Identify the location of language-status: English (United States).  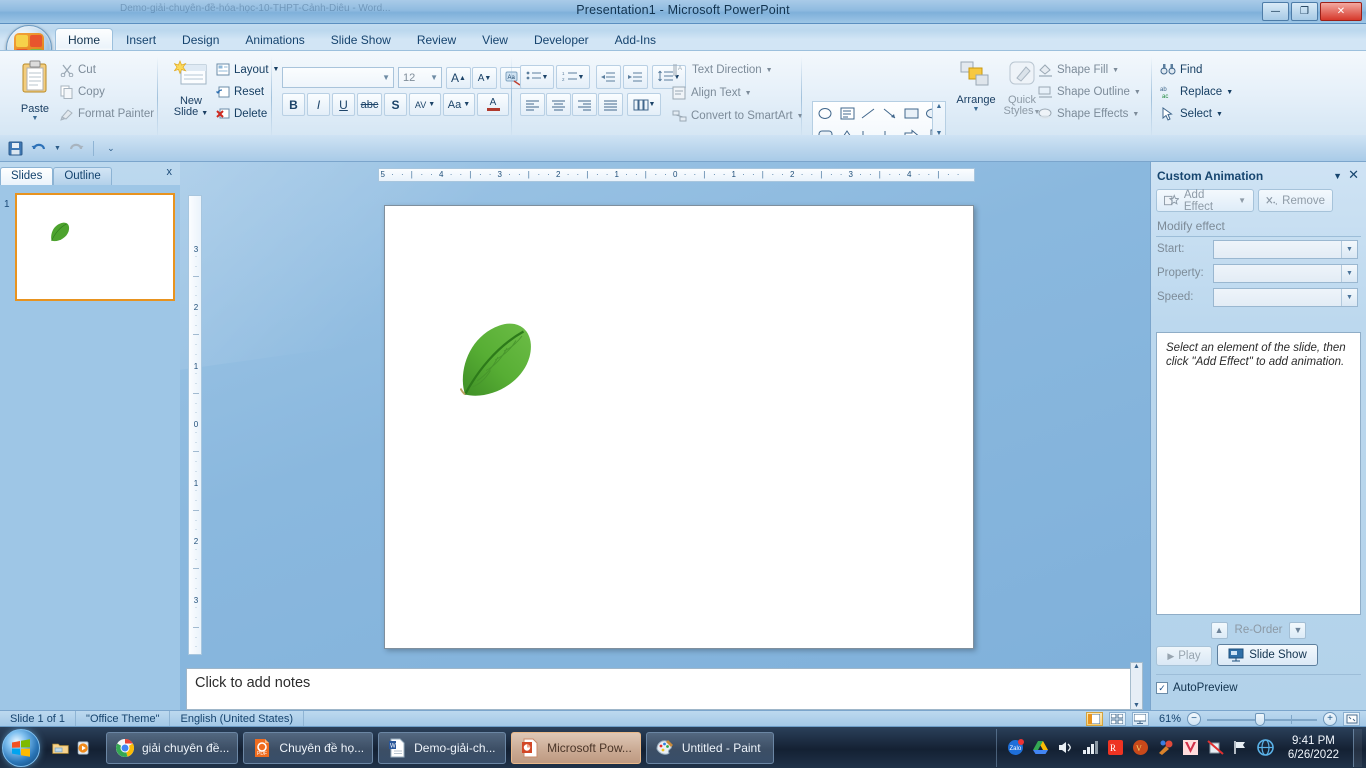
(237, 718).